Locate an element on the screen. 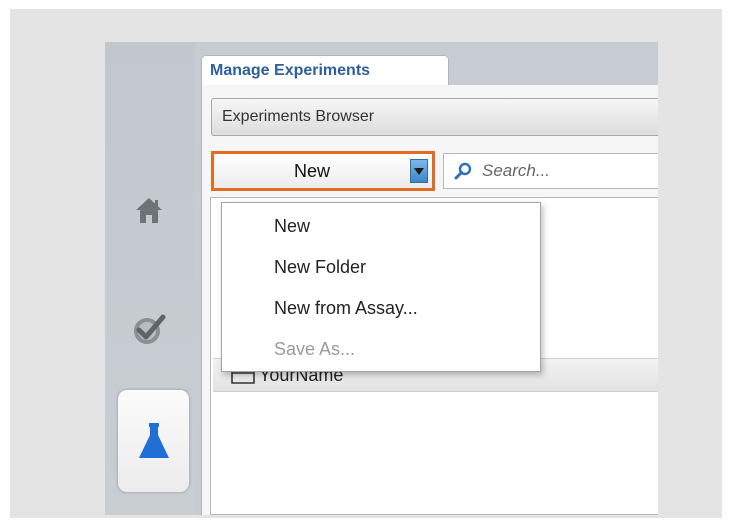  checkmark-icon is located at coordinates (150, 329).